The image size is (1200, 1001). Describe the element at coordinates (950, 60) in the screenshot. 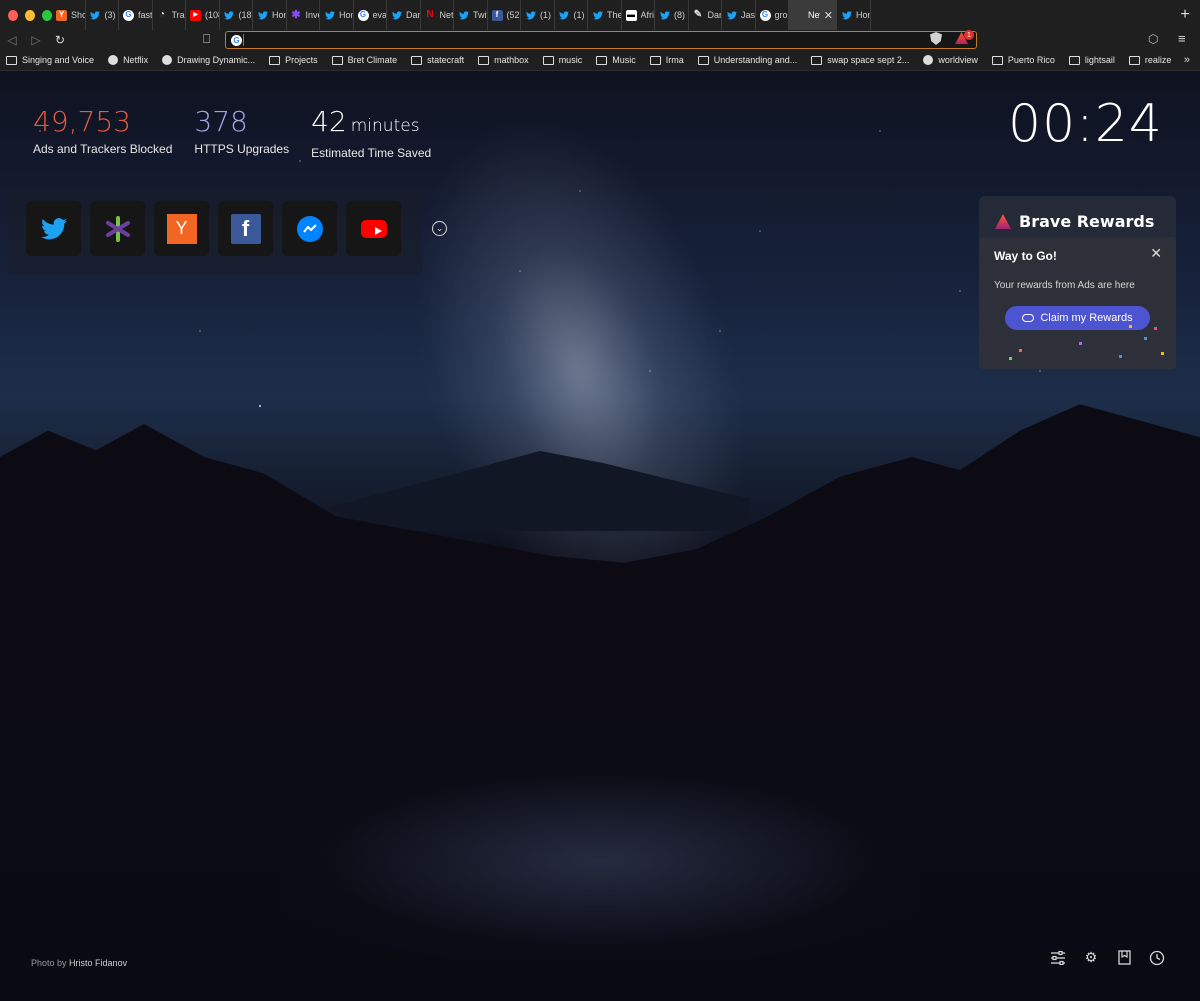

I see `bookmark-item: worldview` at that location.